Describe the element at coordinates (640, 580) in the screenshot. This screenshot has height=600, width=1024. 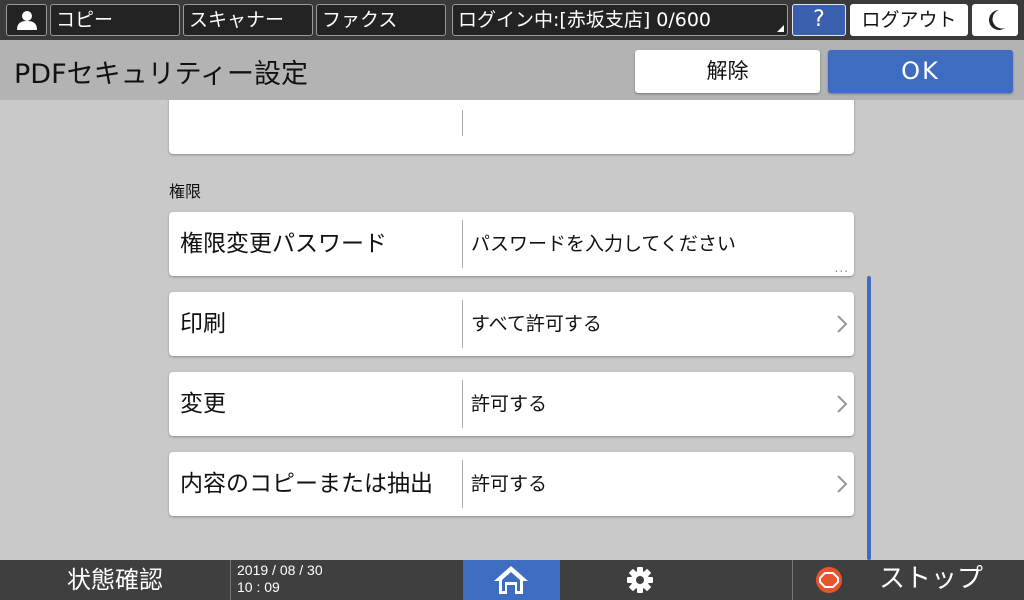
I see `gear-icon` at that location.